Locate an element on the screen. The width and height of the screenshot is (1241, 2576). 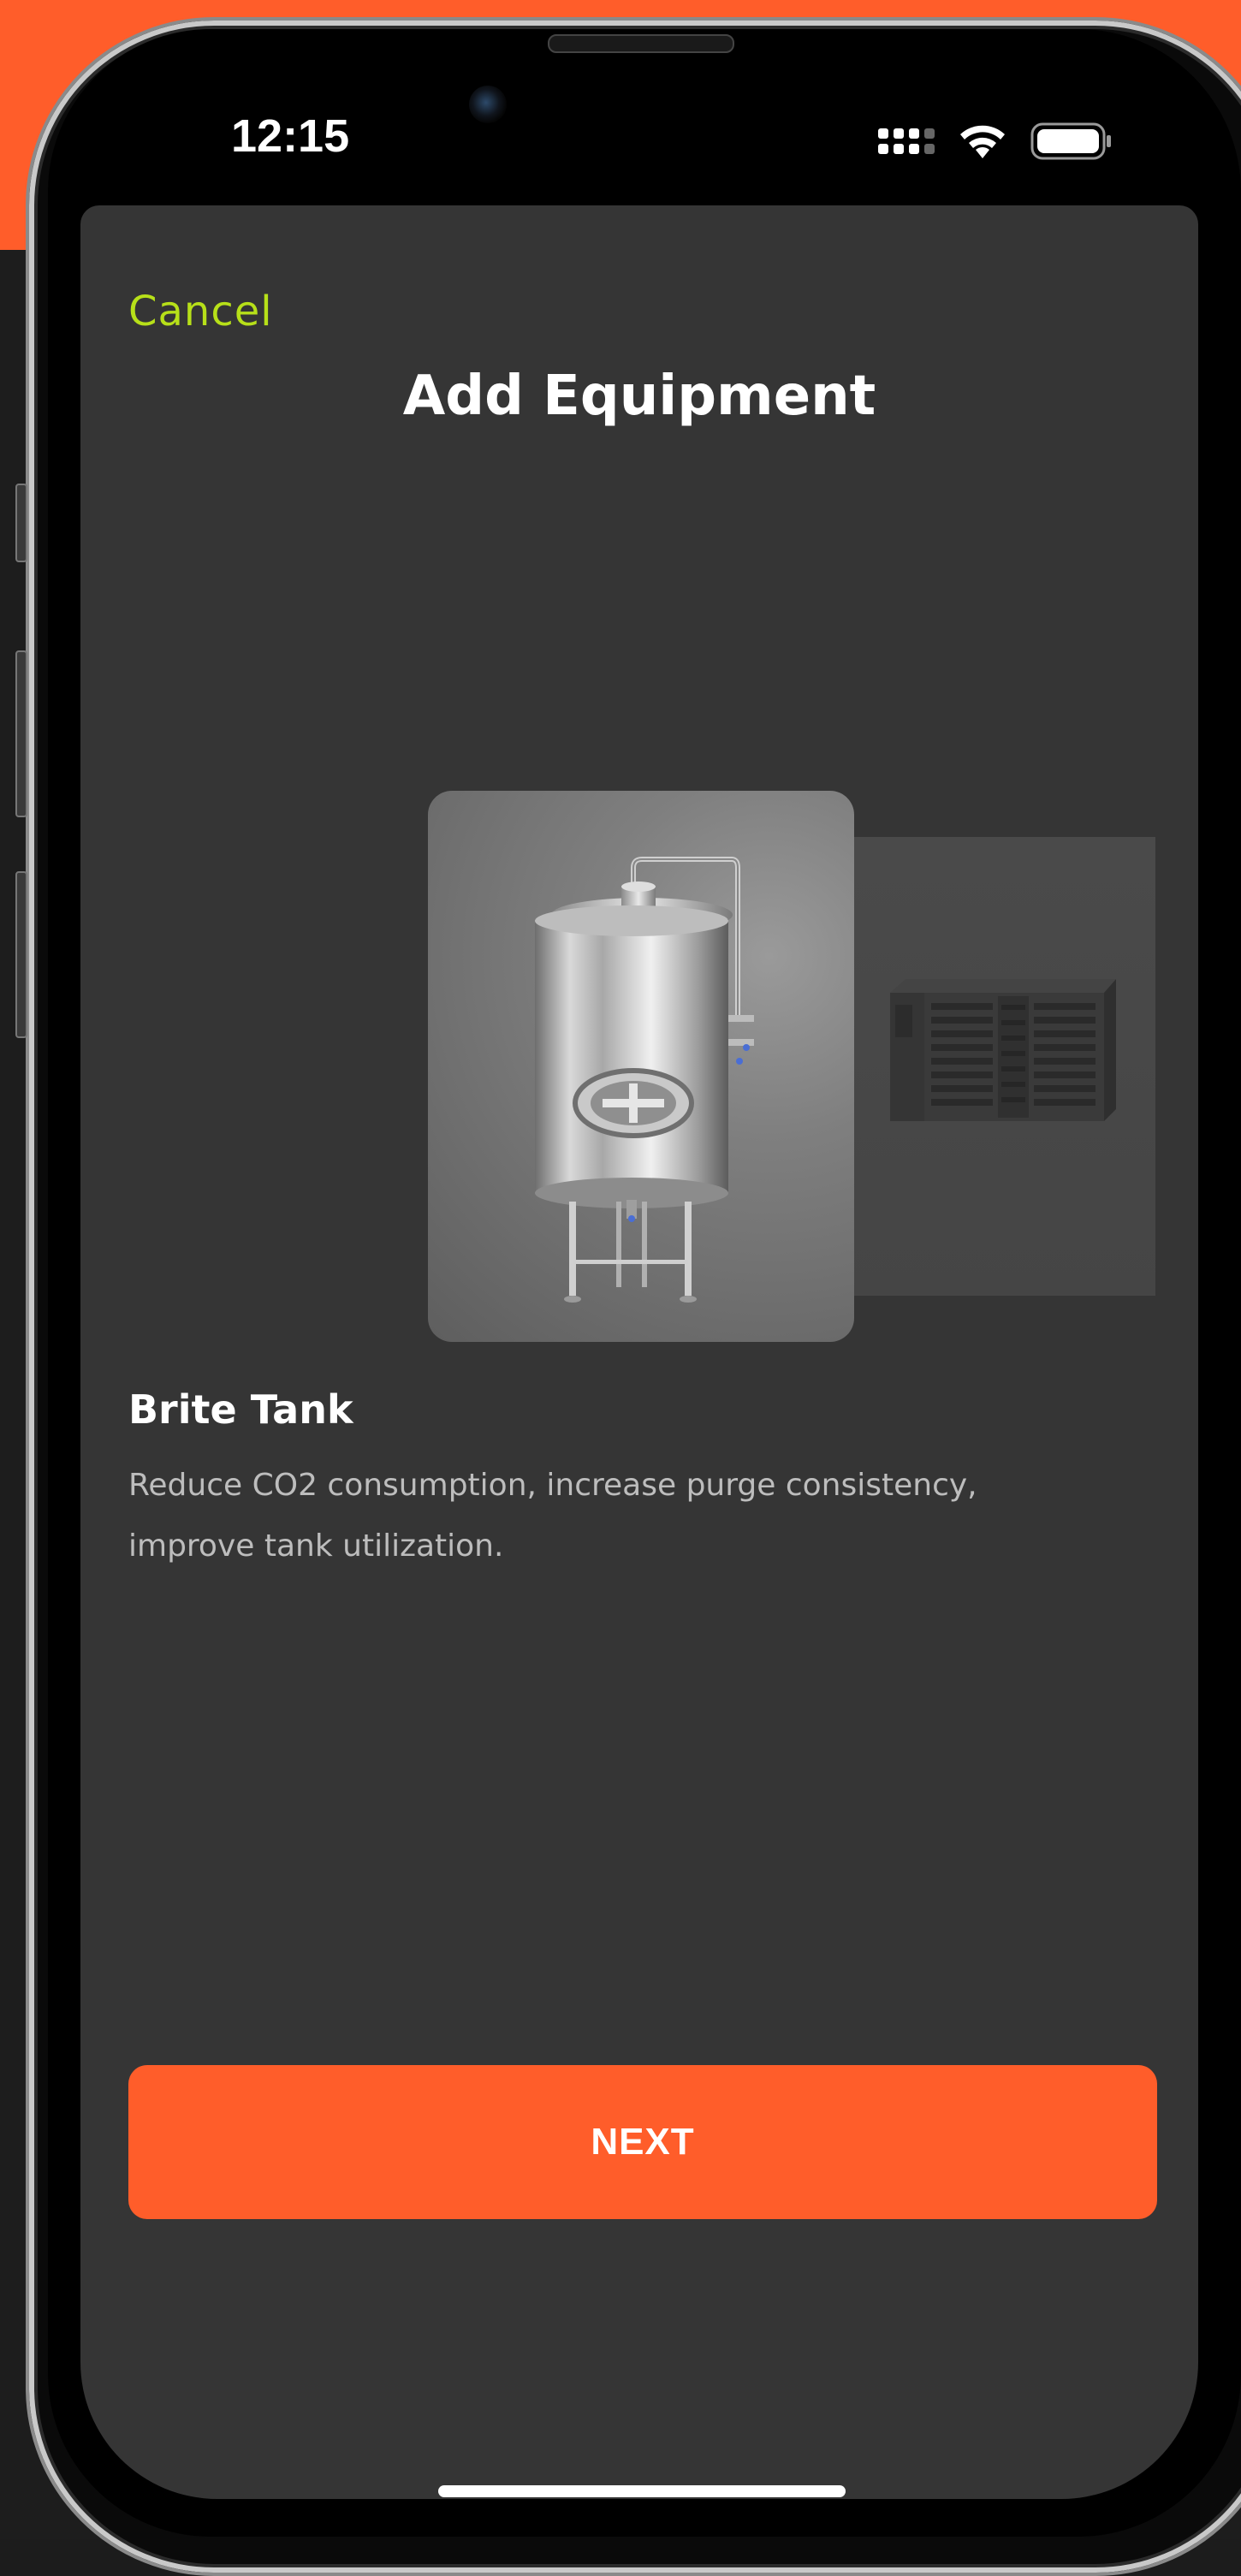
home-indicator is located at coordinates (642, 2491).